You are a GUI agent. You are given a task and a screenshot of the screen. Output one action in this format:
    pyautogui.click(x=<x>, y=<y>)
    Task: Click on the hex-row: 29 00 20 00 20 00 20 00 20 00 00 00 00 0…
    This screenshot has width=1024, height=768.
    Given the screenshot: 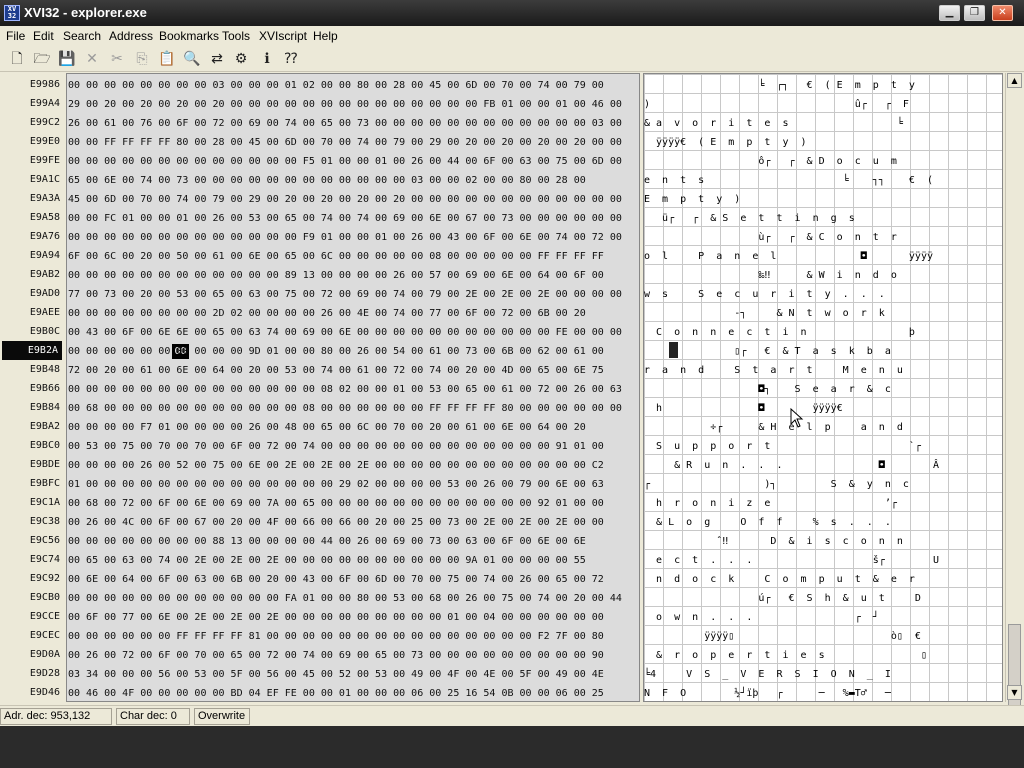 What is the action you would take?
    pyautogui.click(x=353, y=104)
    